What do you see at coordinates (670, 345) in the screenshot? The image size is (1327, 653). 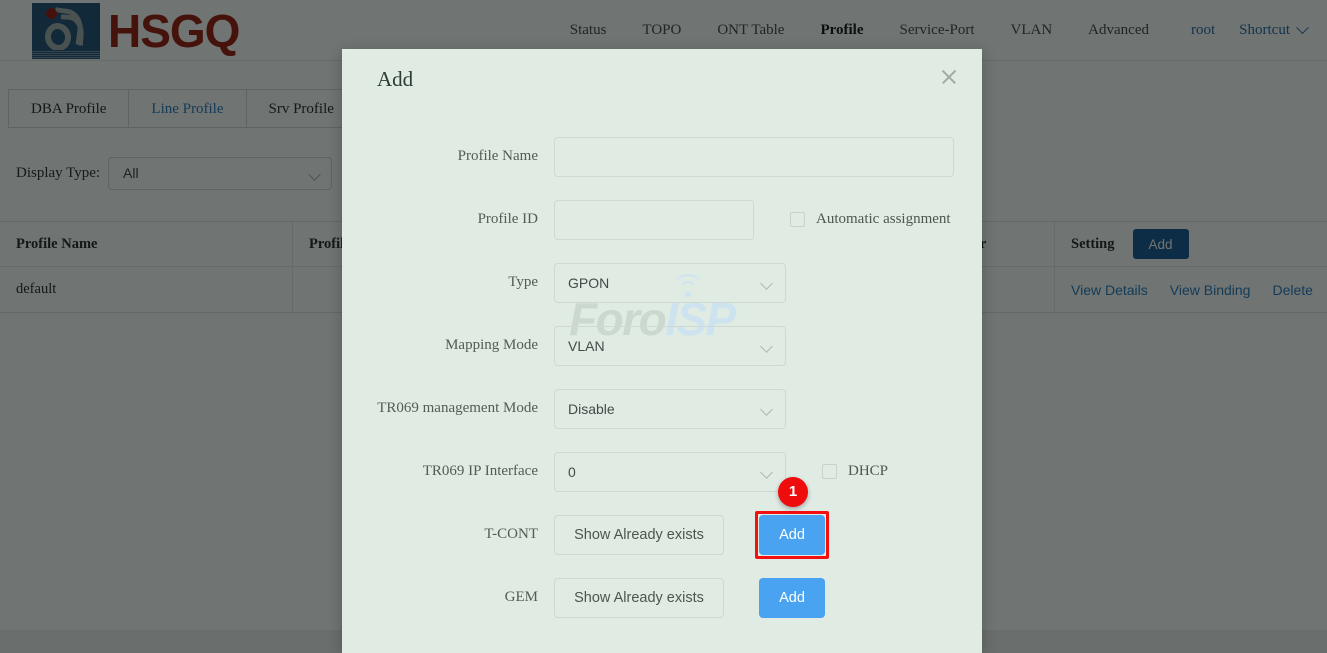 I see `mapping-mode-select: VLAN` at bounding box center [670, 345].